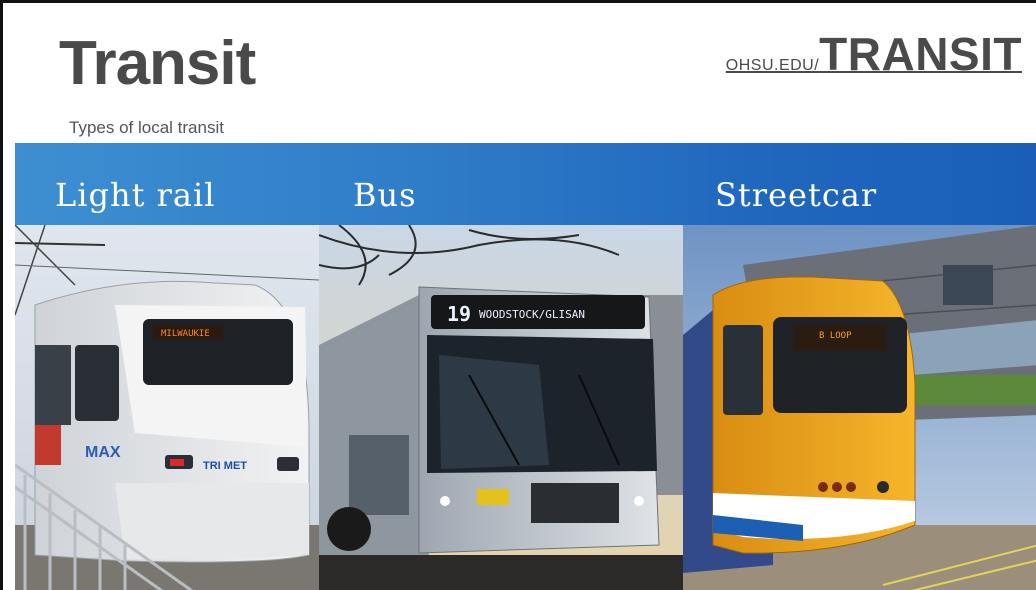 This screenshot has width=1036, height=590. I want to click on link-main: TRANSIT, so click(920, 54).